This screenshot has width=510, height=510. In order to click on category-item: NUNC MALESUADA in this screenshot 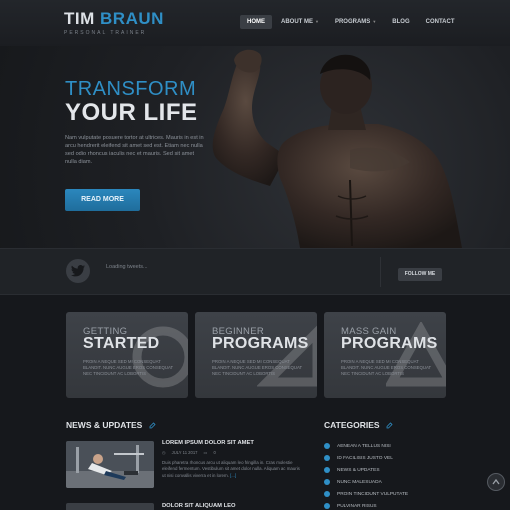, I will do `click(366, 482)`.